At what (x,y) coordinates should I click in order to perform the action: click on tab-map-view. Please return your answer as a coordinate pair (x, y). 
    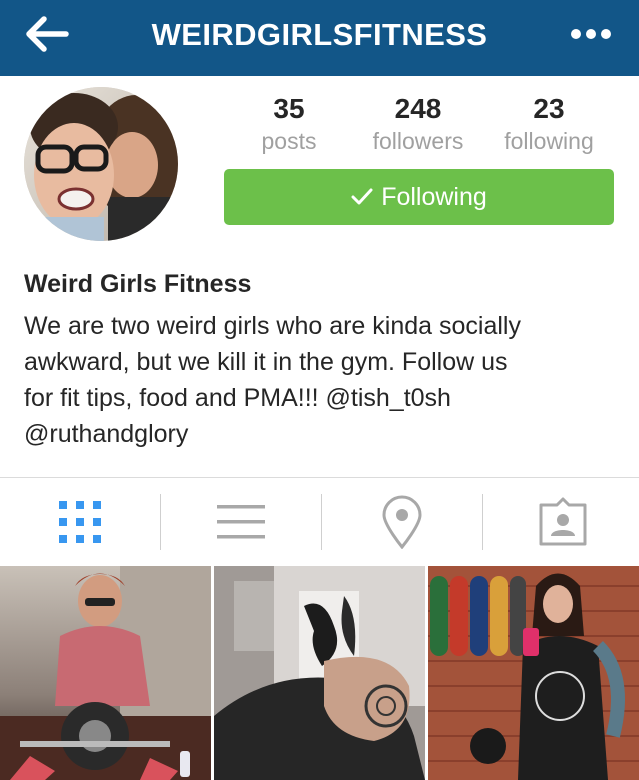
    Looking at the image, I should click on (401, 522).